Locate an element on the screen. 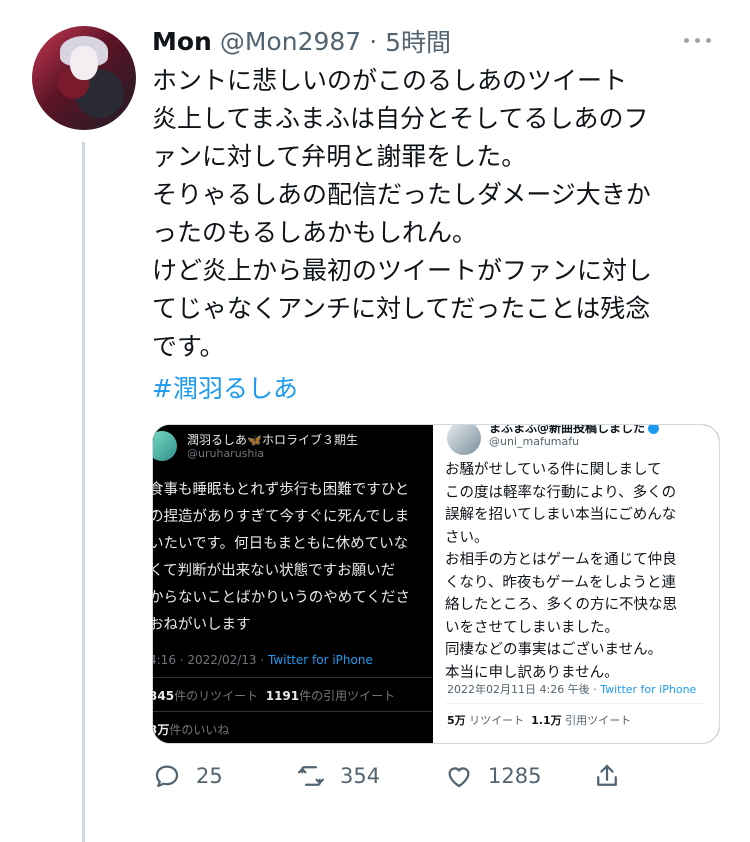 The width and height of the screenshot is (750, 842). embedded-line: さい。 is located at coordinates (467, 537).